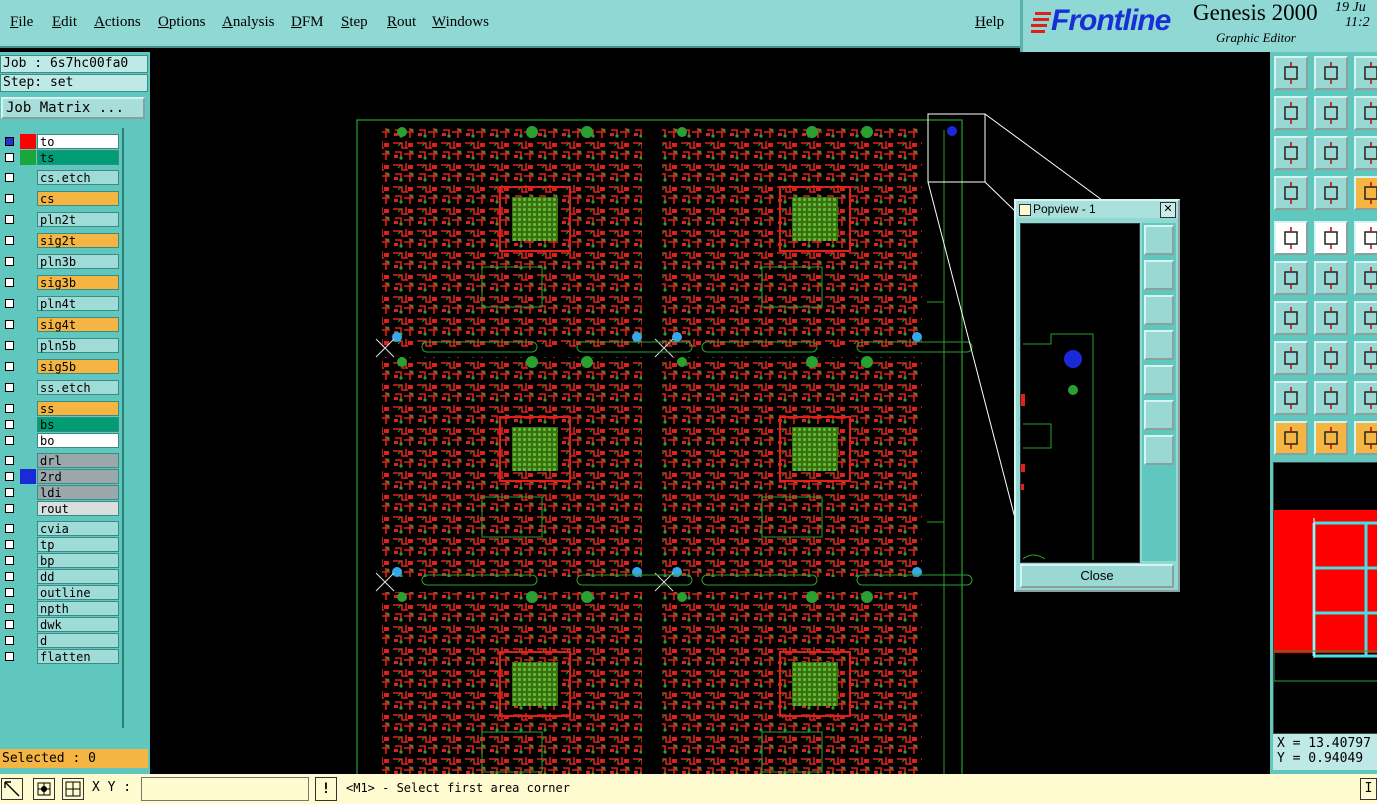 This screenshot has height=804, width=1377. Describe the element at coordinates (78, 198) in the screenshot. I see `layer-name: cs` at that location.